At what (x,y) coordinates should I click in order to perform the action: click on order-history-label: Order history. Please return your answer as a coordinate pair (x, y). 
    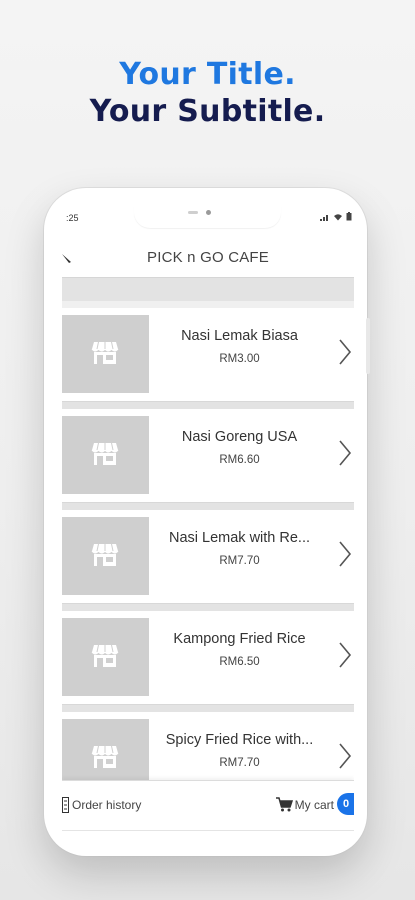
    Looking at the image, I should click on (107, 805).